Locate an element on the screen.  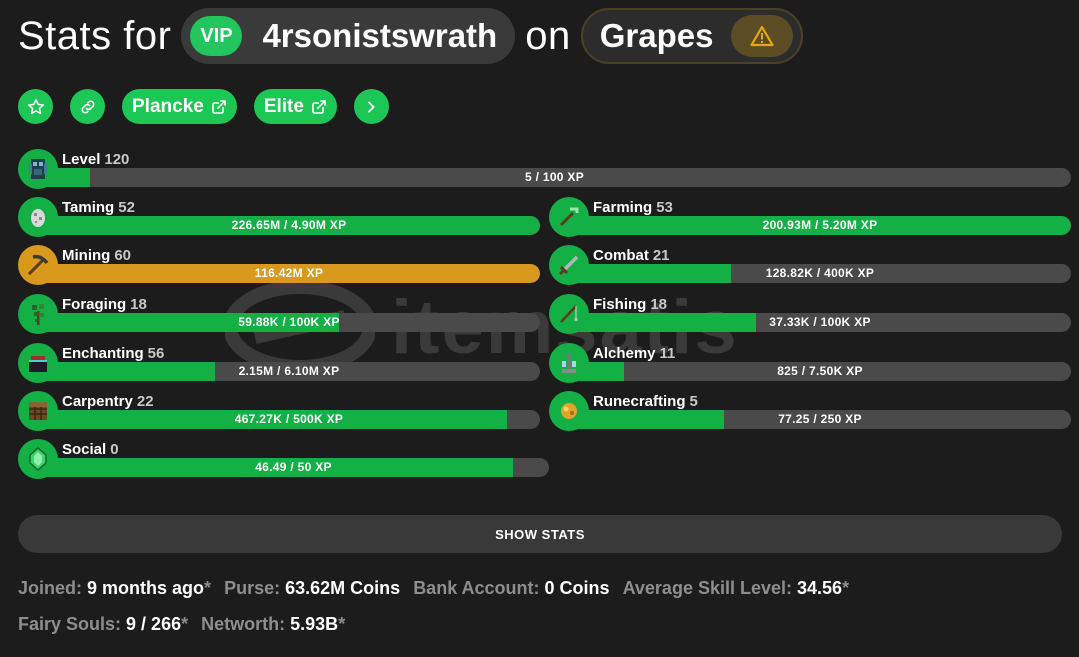
skill-xp-text: 226.65M / 4.90M XP is located at coordinates (289, 225).